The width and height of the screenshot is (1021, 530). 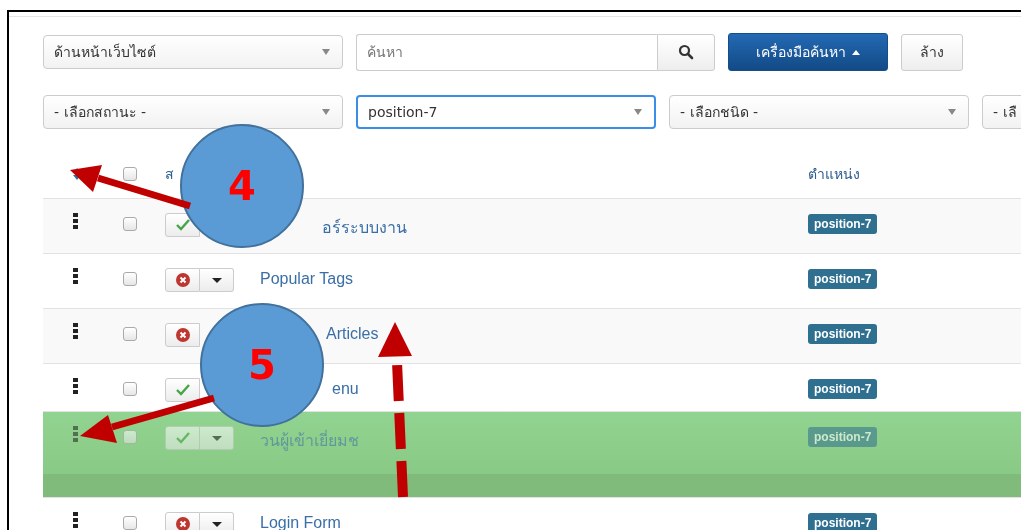 I want to click on client-select: ด้านหน้าเว็บไซต์, so click(x=193, y=52).